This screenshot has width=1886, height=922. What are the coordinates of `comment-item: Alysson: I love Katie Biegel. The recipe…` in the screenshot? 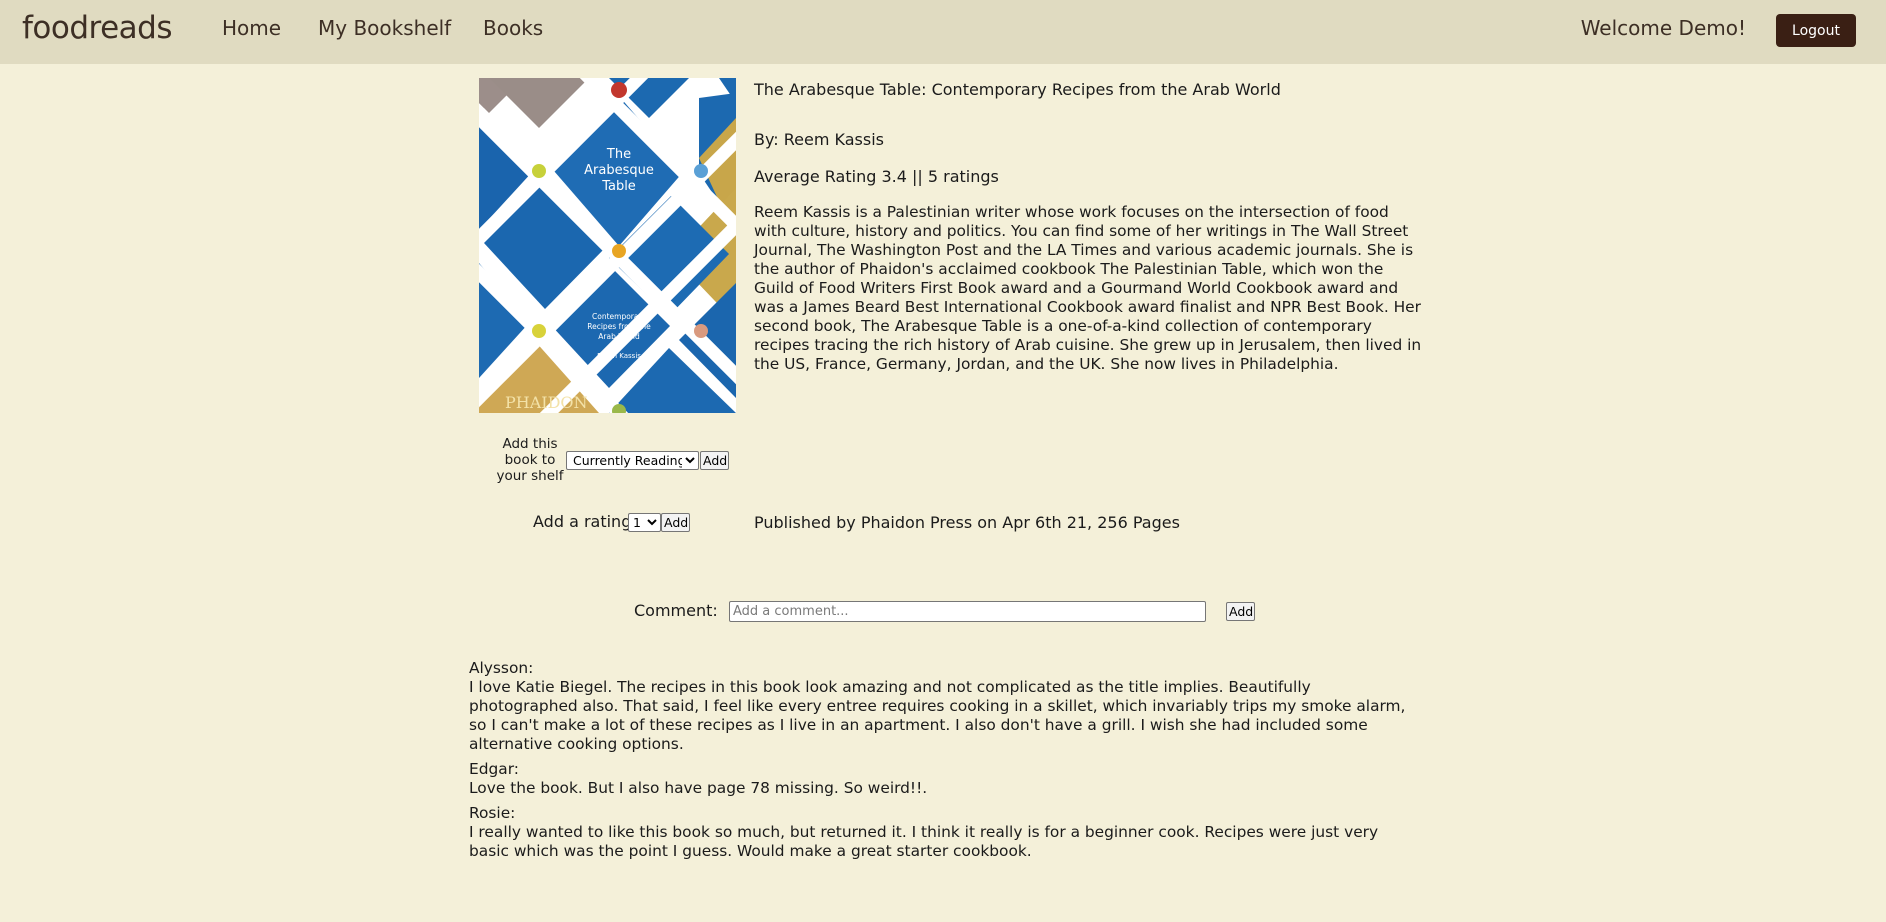 It's located at (944, 706).